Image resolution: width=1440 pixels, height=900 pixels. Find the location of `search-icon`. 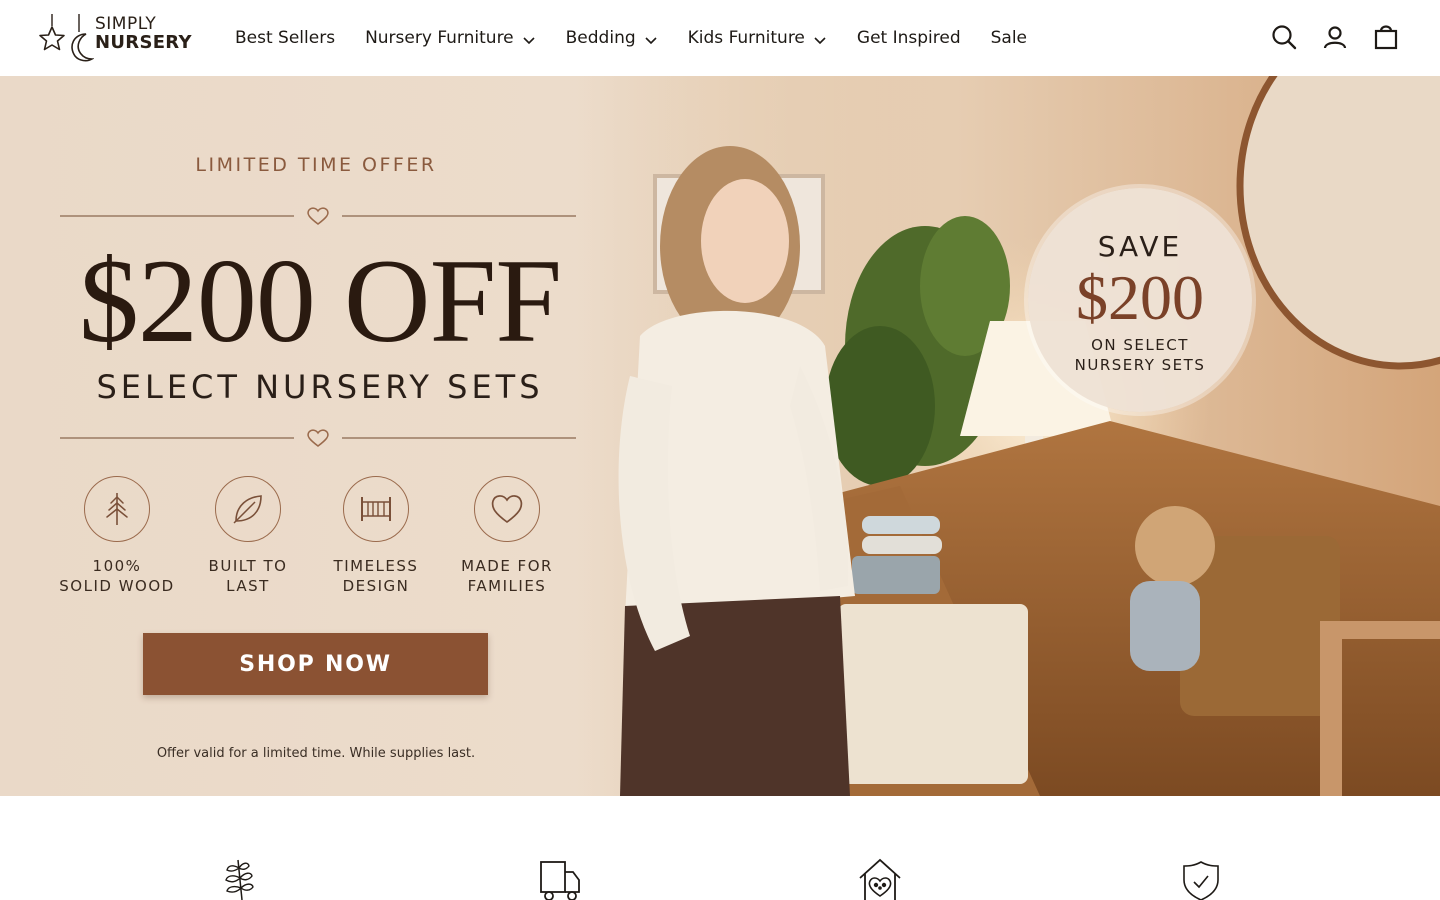

search-icon is located at coordinates (1284, 37).